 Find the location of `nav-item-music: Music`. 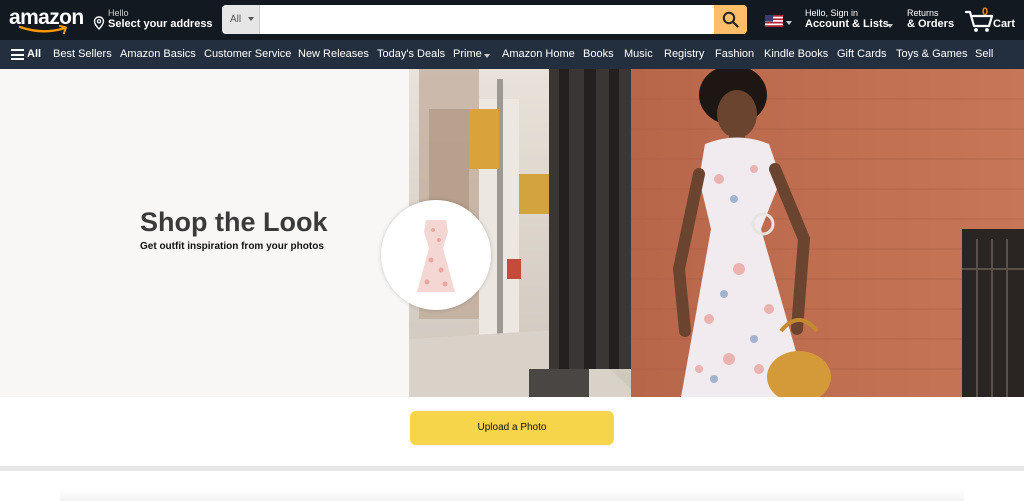

nav-item-music: Music is located at coordinates (638, 54).